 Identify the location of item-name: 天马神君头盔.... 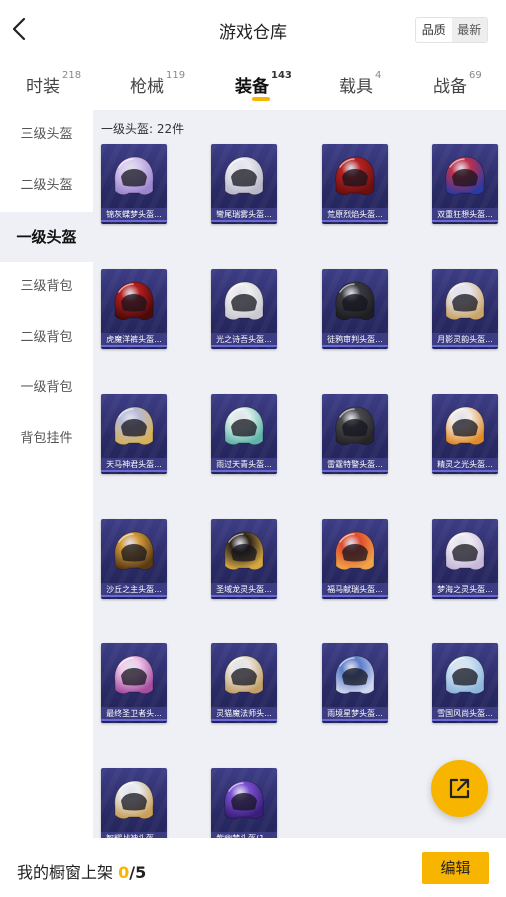
(134, 465).